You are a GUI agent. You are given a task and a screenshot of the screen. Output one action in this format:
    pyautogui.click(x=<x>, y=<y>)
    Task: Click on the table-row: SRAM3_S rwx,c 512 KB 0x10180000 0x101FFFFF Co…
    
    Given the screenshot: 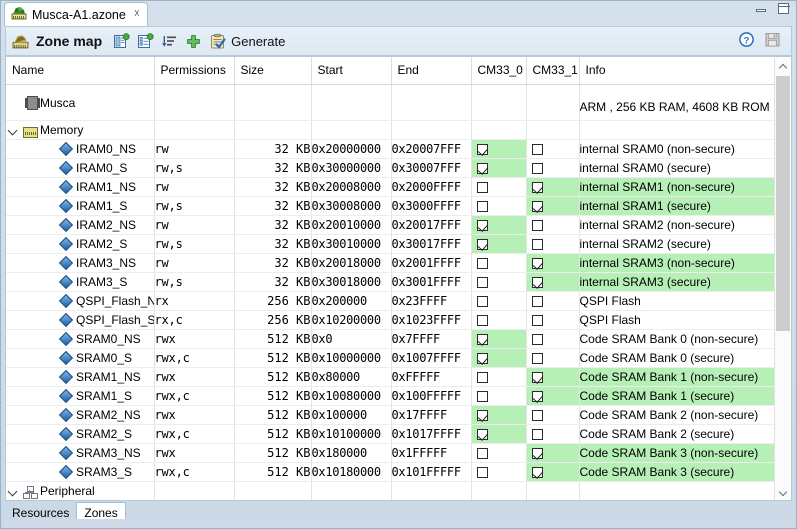 What is the action you would take?
    pyautogui.click(x=391, y=472)
    